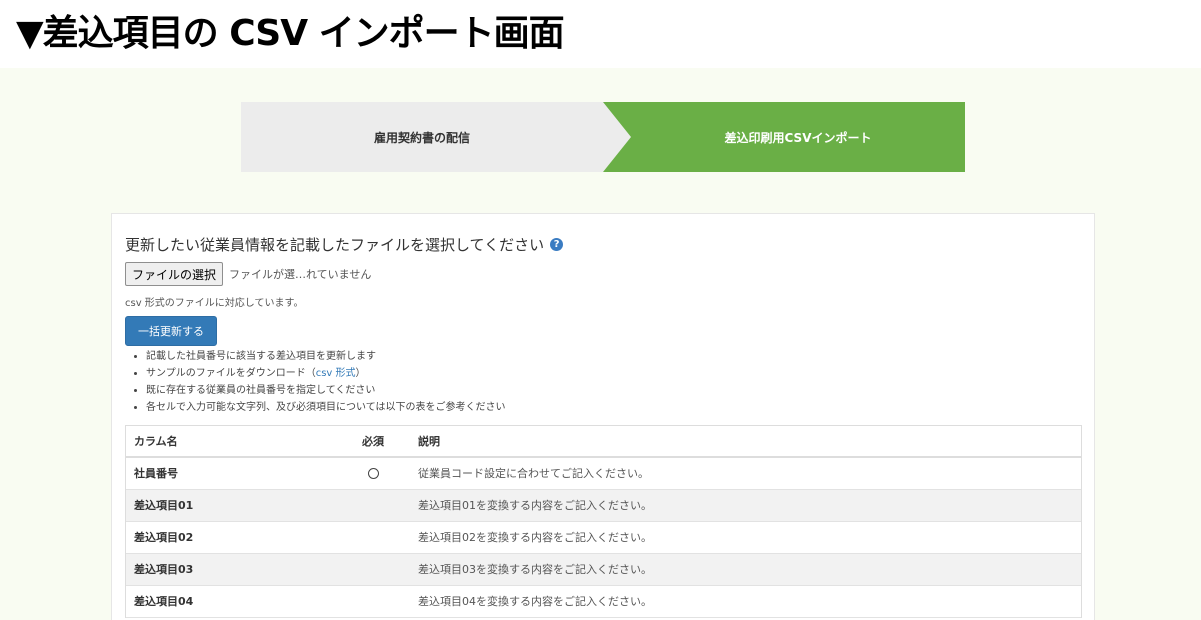 This screenshot has height=620, width=1201. I want to click on step-csv-import-label: 差込印刷用CSVインポート, so click(798, 137).